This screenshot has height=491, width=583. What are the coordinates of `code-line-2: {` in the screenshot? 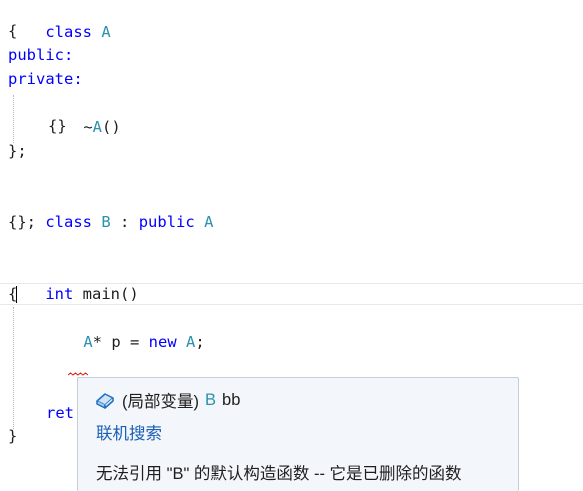 It's located at (12, 31).